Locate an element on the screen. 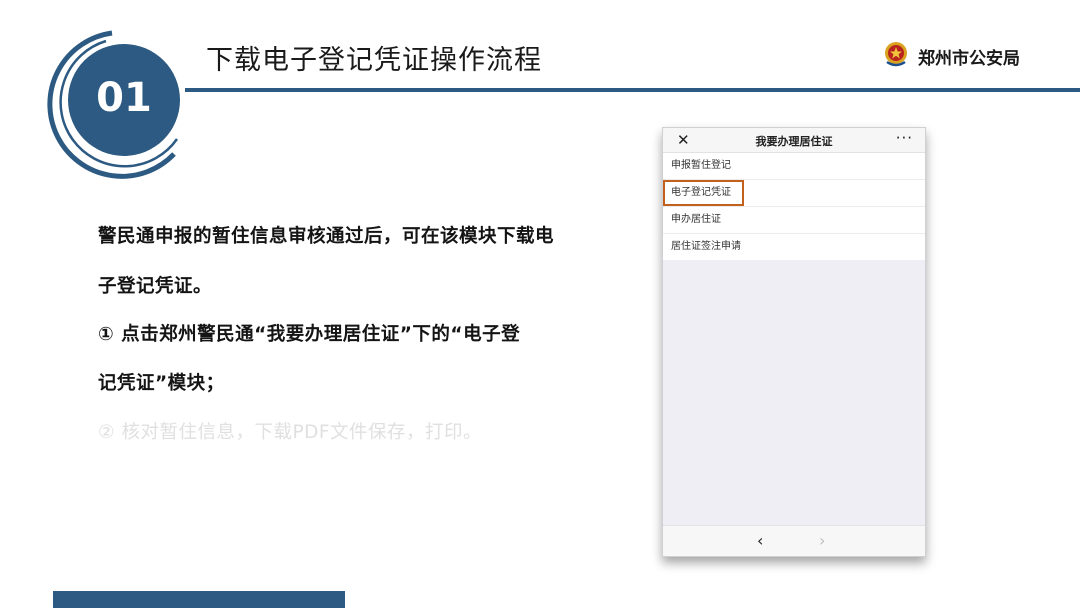 The width and height of the screenshot is (1080, 608). step-1-line-2: 记凭证”模块； is located at coordinates (161, 383).